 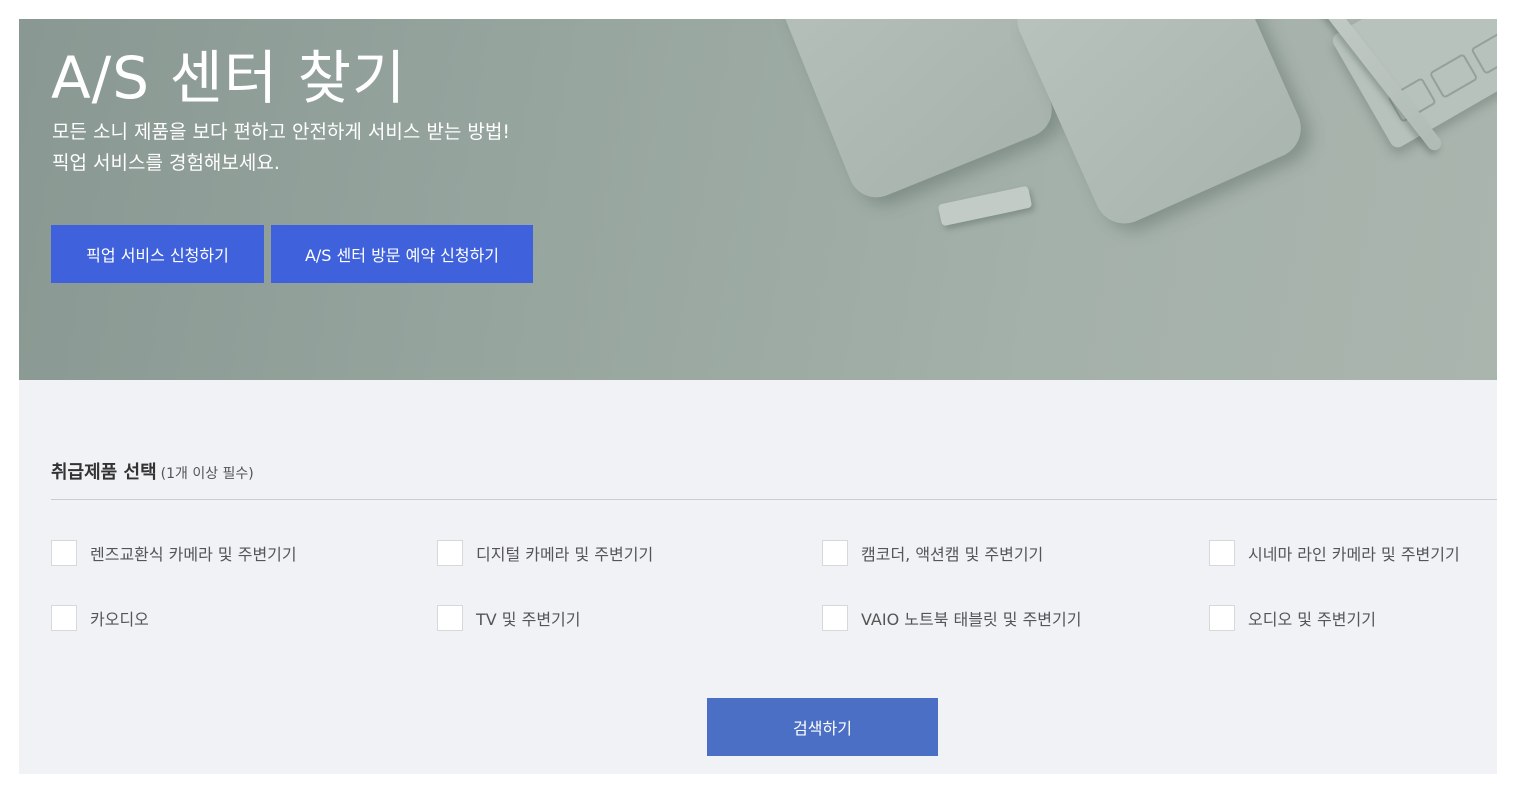 What do you see at coordinates (985, 206) in the screenshot?
I see `usb-adapter-image` at bounding box center [985, 206].